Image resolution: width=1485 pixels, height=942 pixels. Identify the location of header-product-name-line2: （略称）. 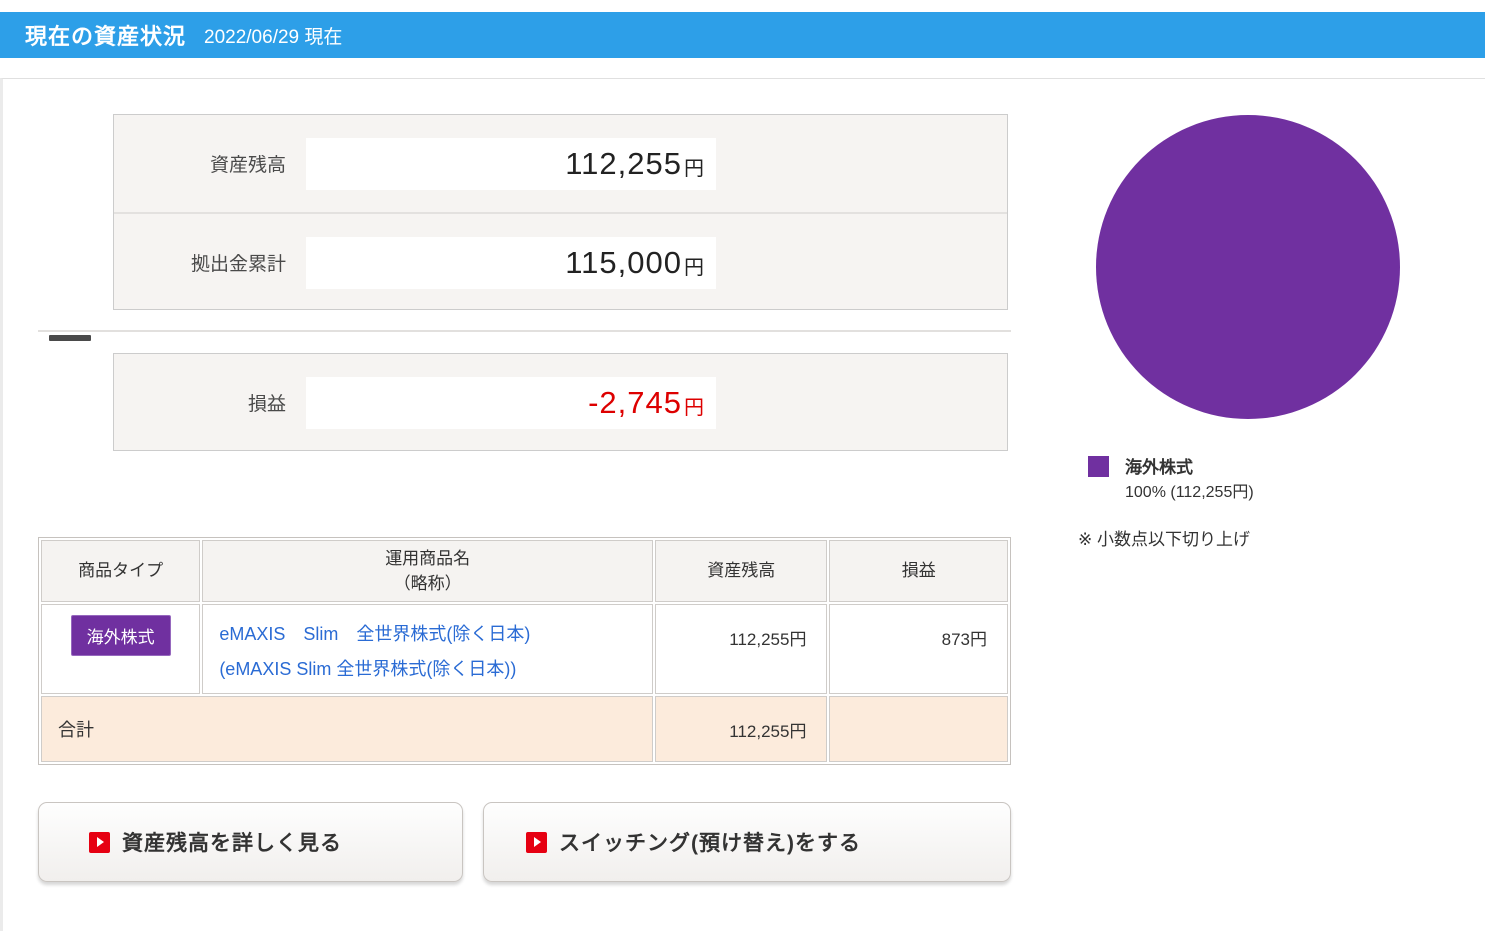
(427, 583).